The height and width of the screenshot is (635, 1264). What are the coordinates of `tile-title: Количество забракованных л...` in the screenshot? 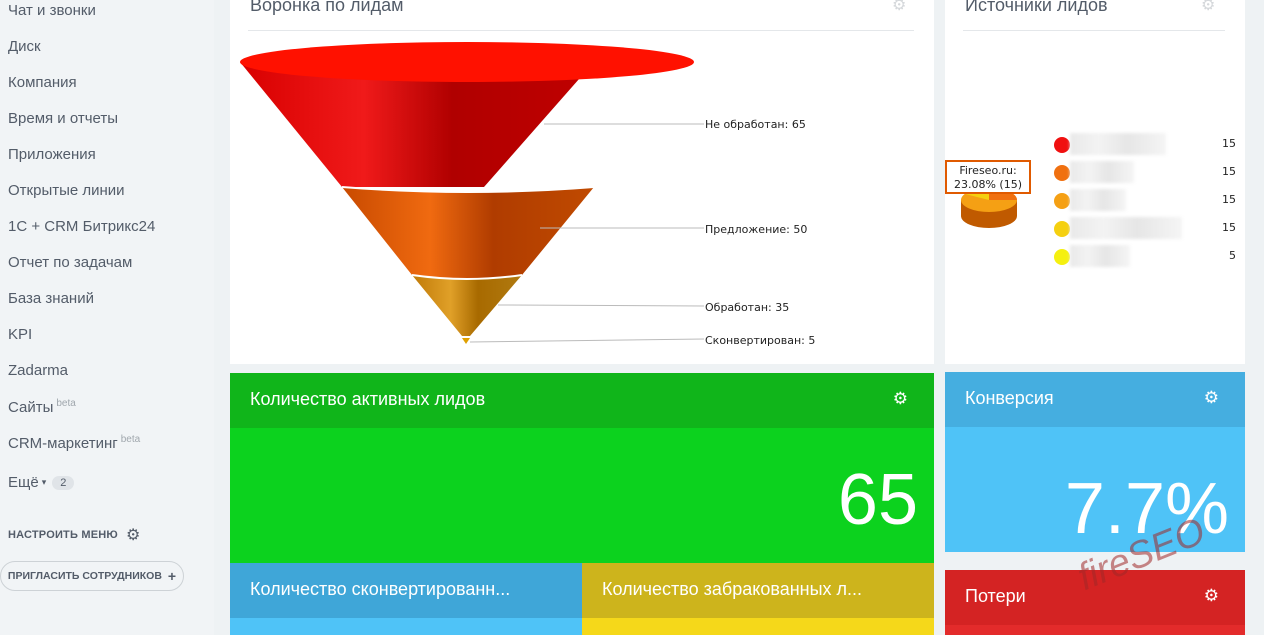 It's located at (732, 589).